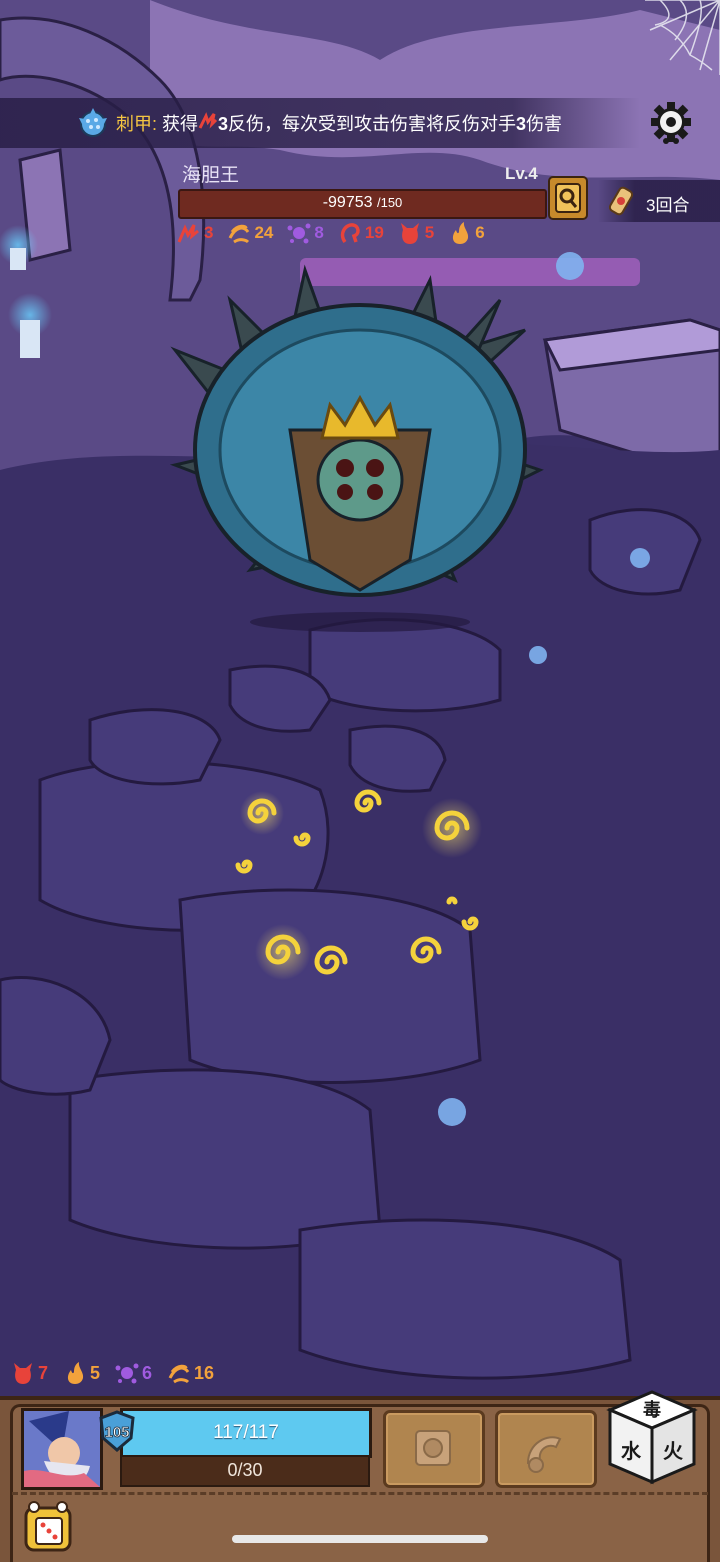 The height and width of the screenshot is (1562, 720). I want to click on player-xp-bar: 0/30, so click(245, 1471).